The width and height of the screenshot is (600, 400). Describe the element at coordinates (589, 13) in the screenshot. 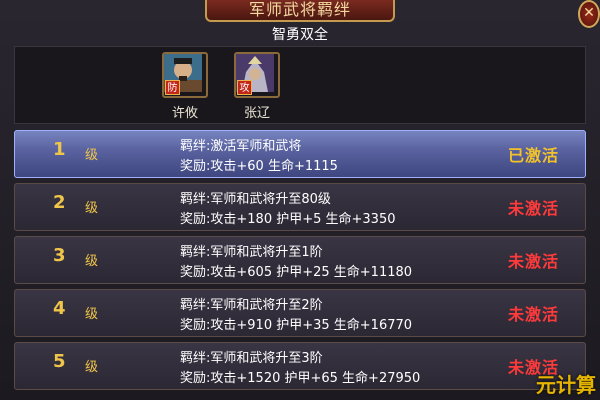

I see `close-icon: ✕` at that location.